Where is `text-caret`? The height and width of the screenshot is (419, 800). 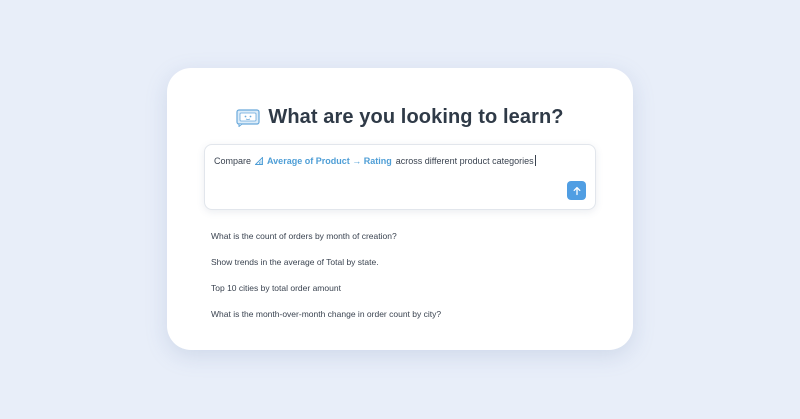
text-caret is located at coordinates (535, 160).